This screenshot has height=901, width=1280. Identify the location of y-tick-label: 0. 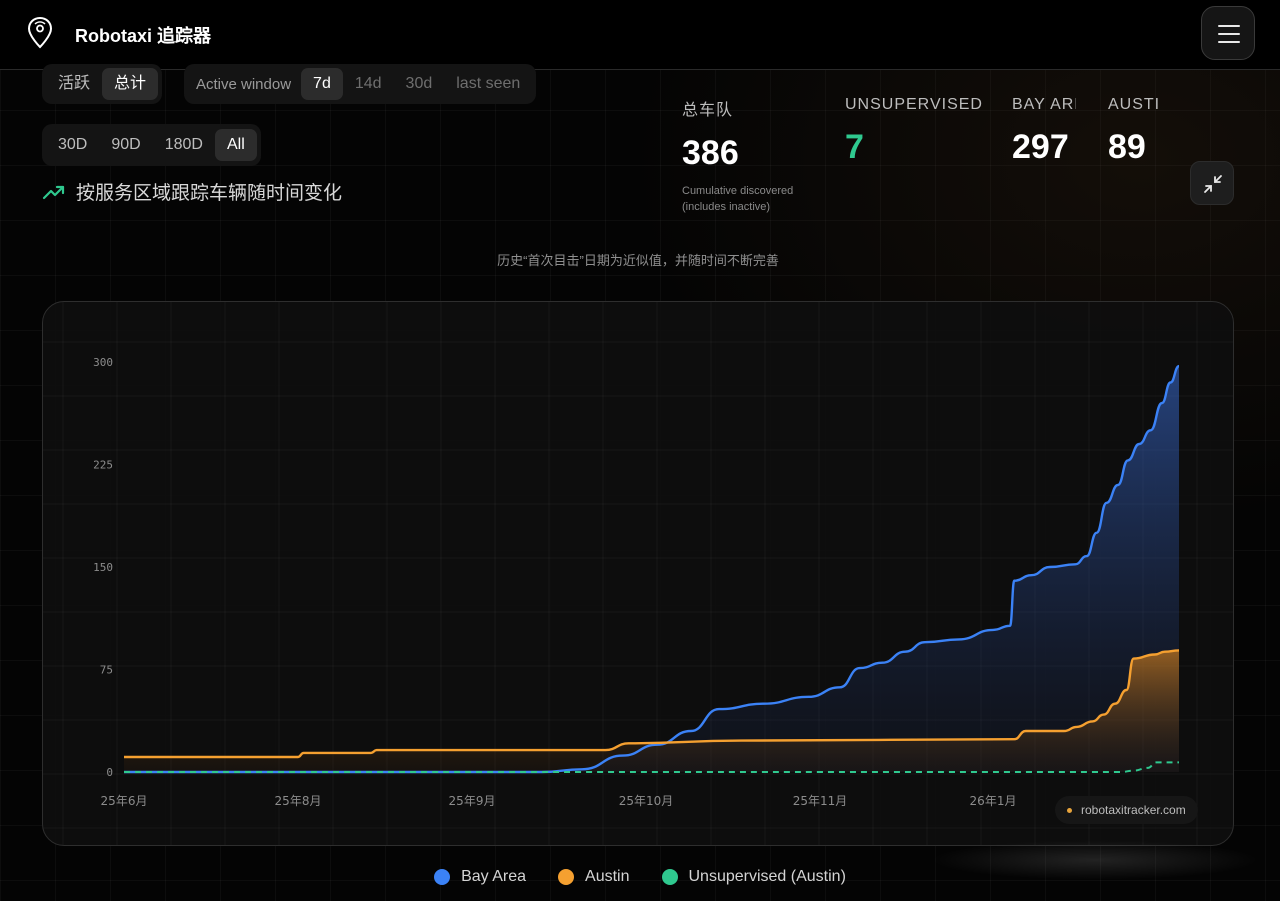
(109, 772).